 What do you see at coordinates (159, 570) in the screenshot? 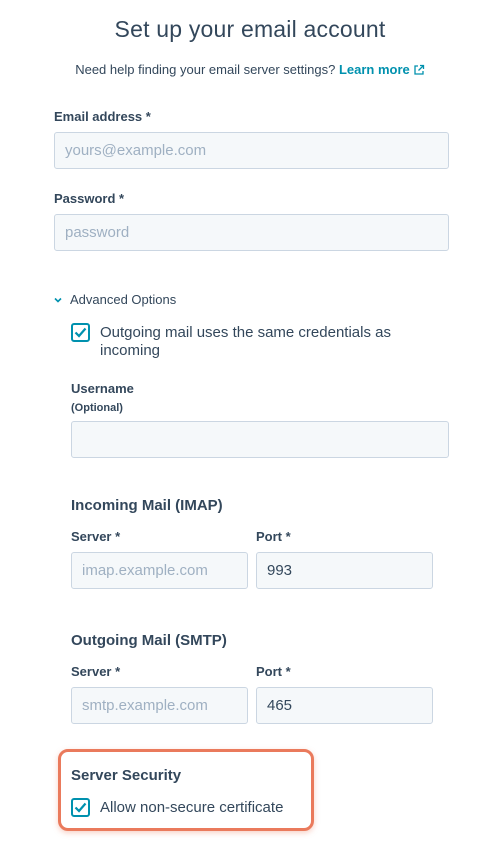
I see `imap-server-input` at bounding box center [159, 570].